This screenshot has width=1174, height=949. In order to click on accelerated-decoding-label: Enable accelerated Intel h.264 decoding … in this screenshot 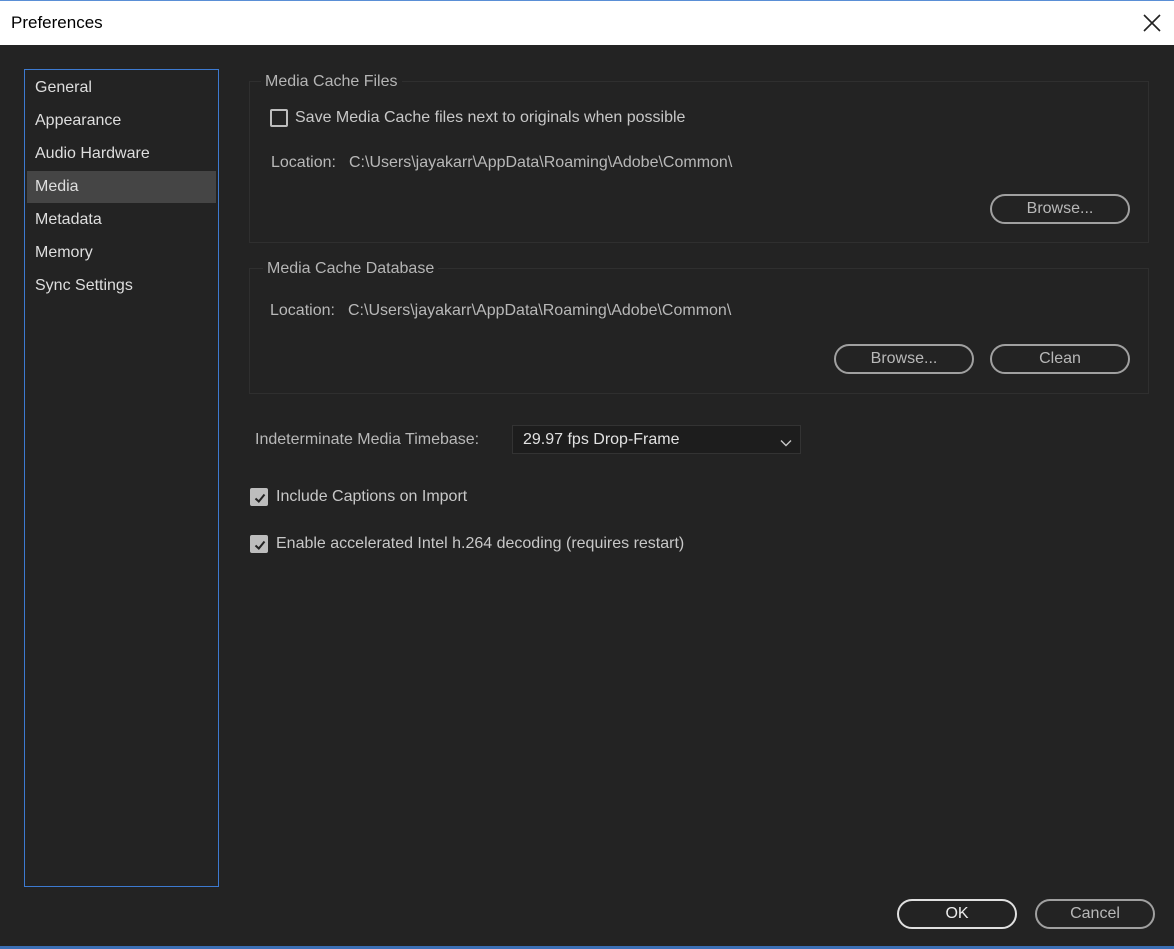, I will do `click(480, 543)`.